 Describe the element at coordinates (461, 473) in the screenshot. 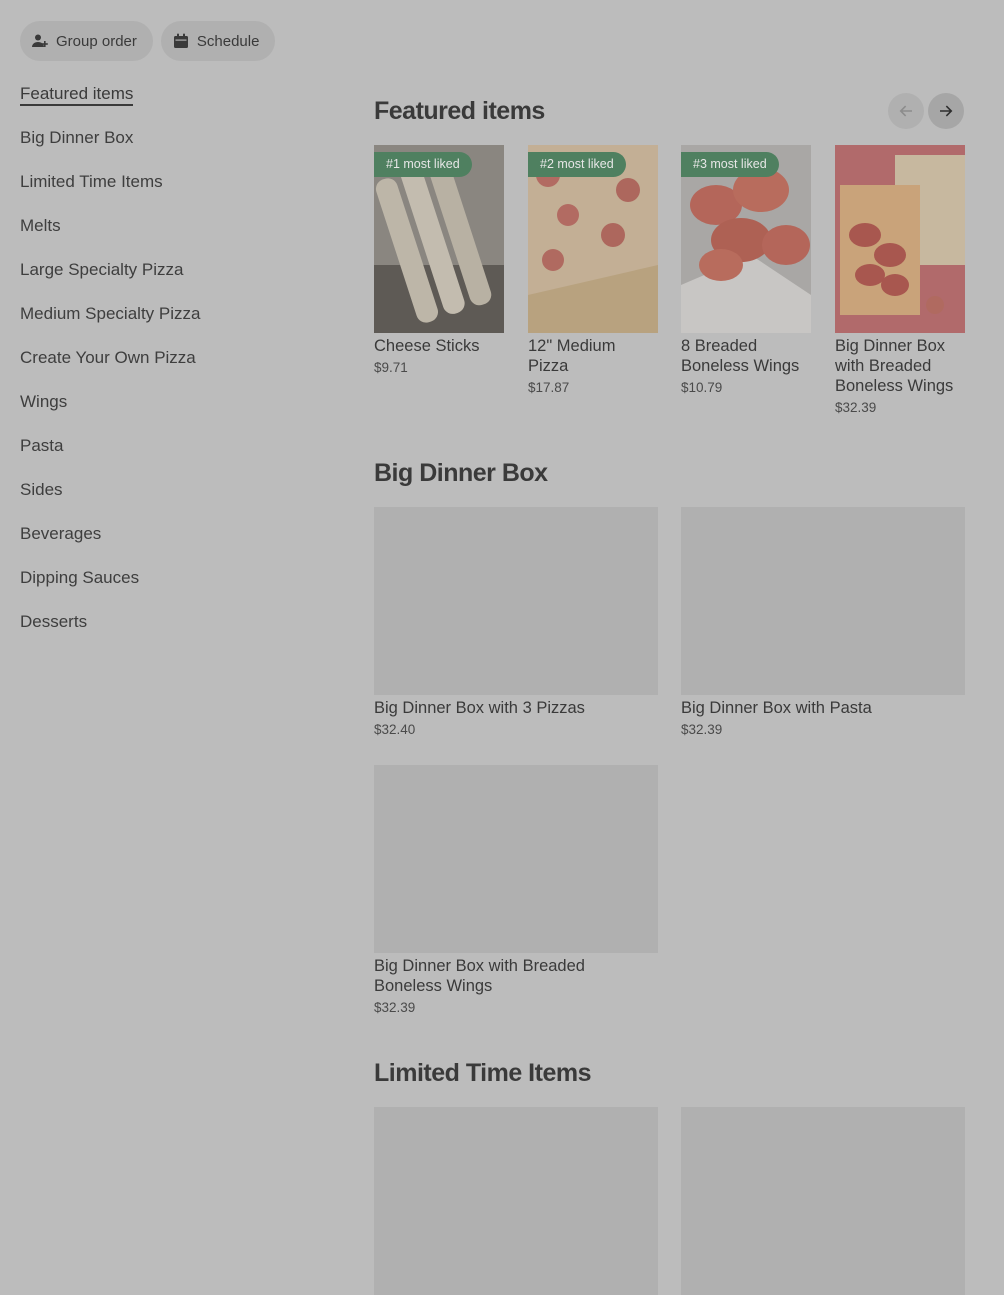

I see `big-dinner-box-section-title: Big Dinner Box` at that location.